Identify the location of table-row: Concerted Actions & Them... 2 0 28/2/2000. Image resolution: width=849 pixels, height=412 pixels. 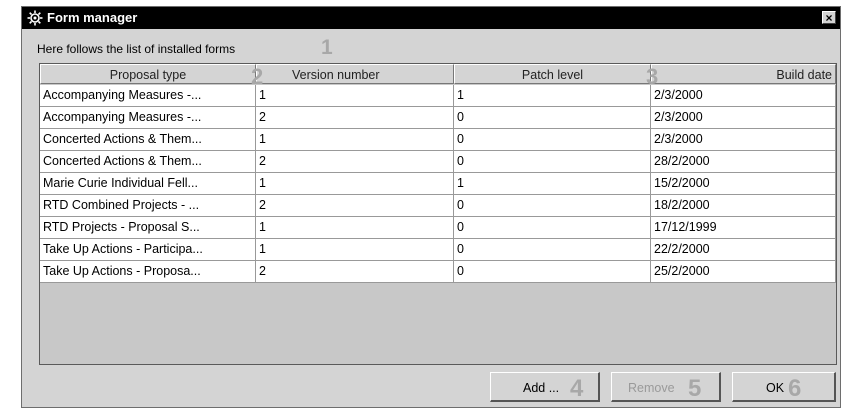
(438, 162).